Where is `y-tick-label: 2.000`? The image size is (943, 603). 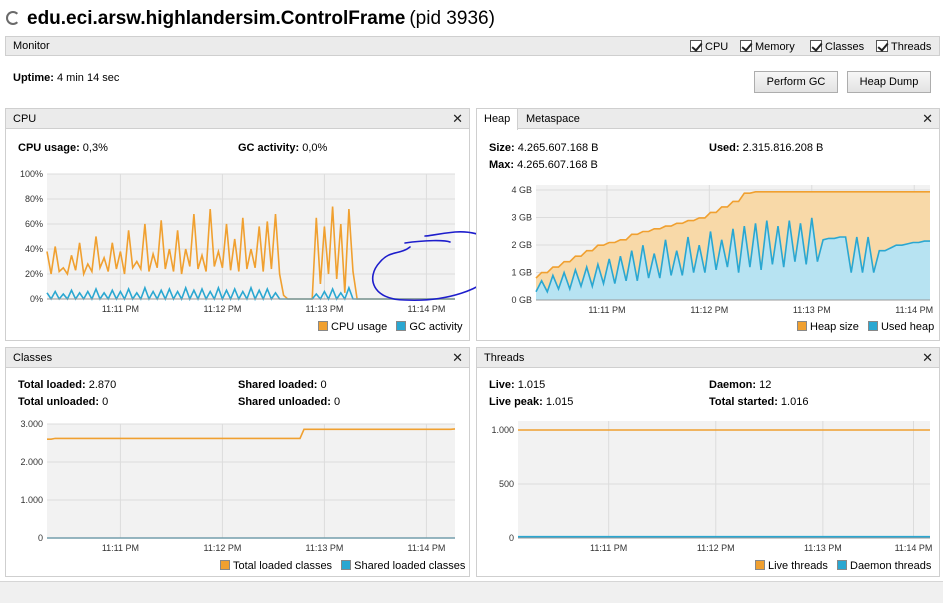
y-tick-label: 2.000 is located at coordinates (31, 462).